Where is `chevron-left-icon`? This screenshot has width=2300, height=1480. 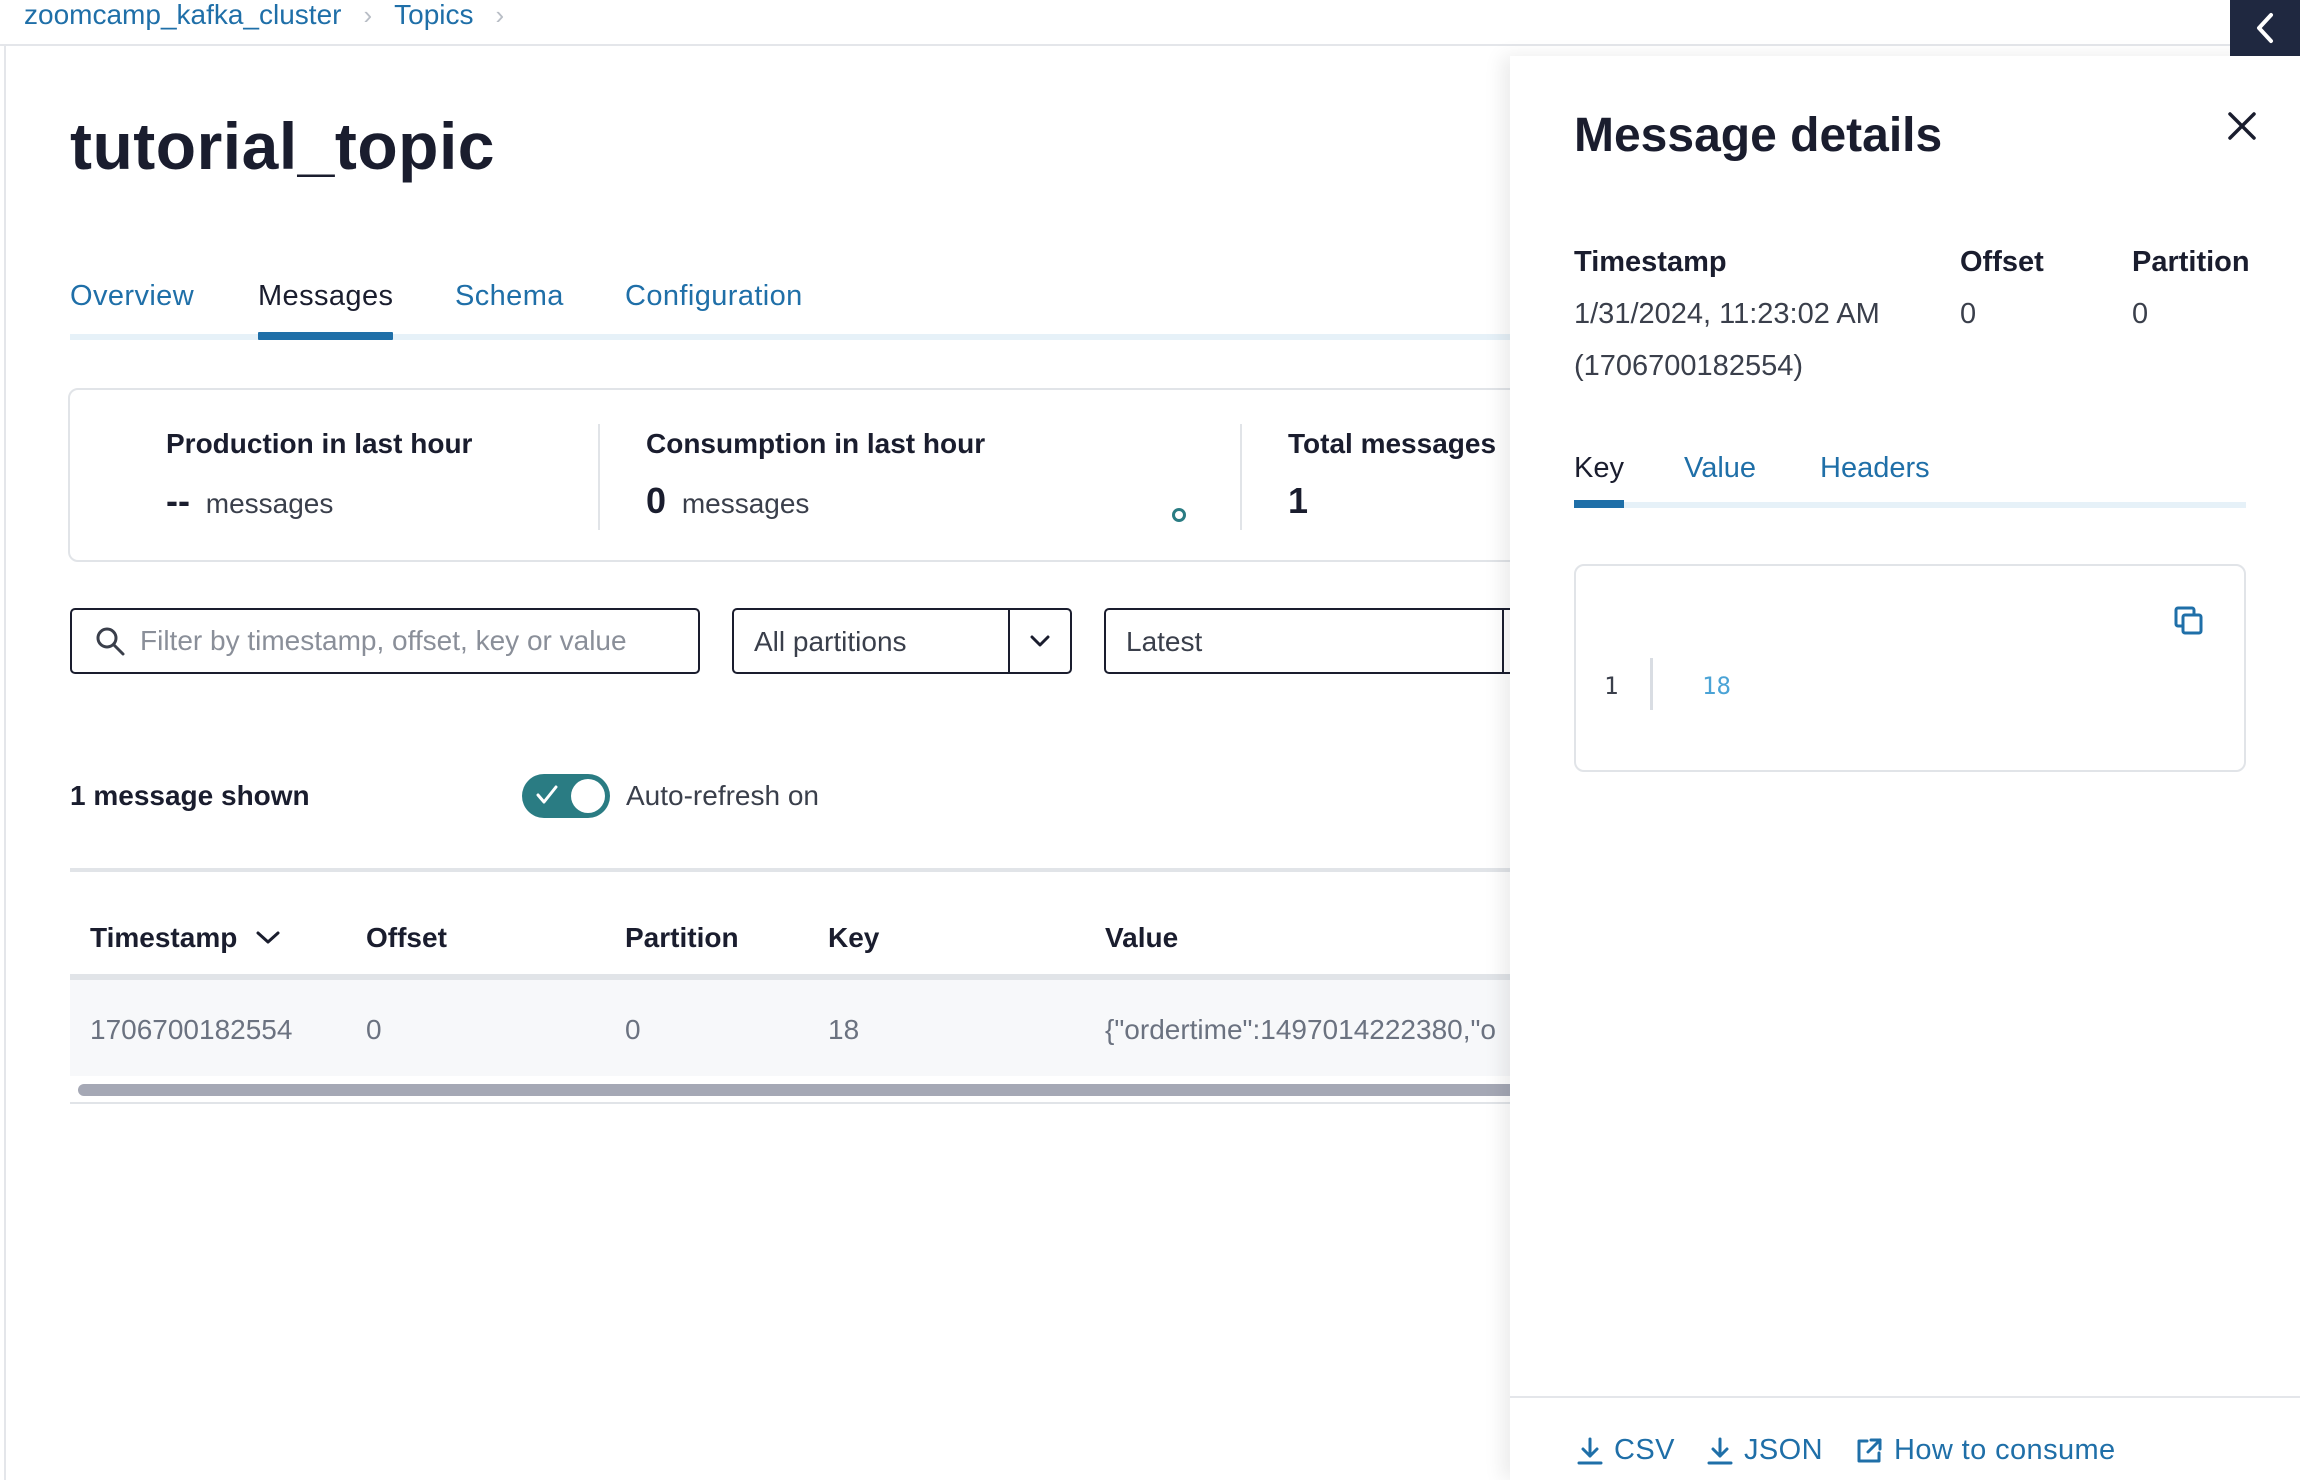 chevron-left-icon is located at coordinates (2265, 28).